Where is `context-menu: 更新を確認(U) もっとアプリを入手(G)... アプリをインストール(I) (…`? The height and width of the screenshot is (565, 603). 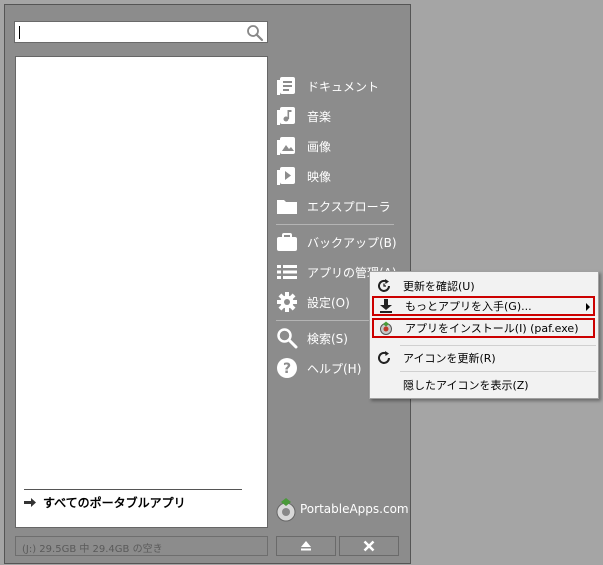 context-menu: 更新を確認(U) もっとアプリを入手(G)... アプリをインストール(I) (… is located at coordinates (484, 335).